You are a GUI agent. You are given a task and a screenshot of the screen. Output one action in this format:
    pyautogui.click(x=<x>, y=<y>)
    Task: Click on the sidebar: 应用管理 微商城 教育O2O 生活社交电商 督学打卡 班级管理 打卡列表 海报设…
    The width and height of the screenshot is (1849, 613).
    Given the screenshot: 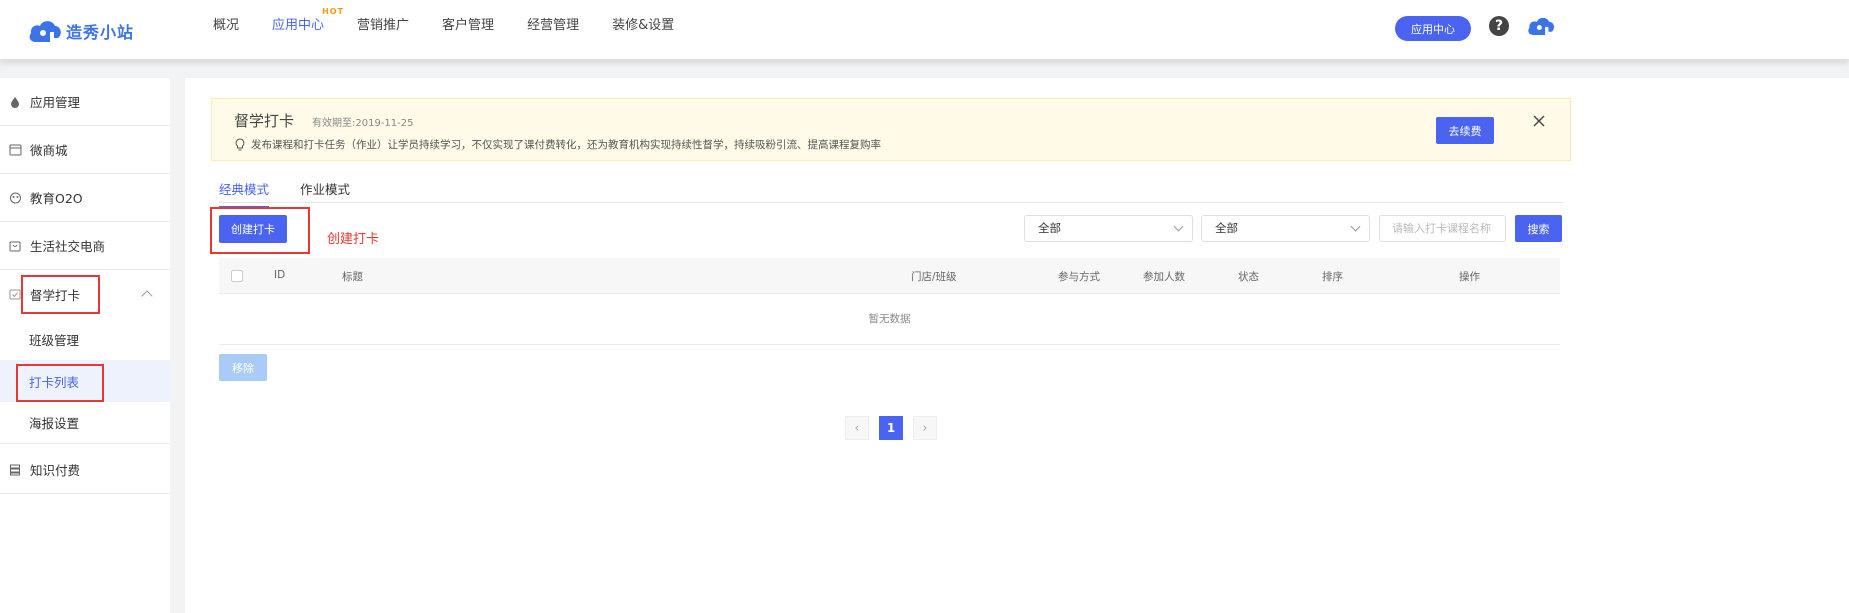 What is the action you would take?
    pyautogui.click(x=85, y=345)
    